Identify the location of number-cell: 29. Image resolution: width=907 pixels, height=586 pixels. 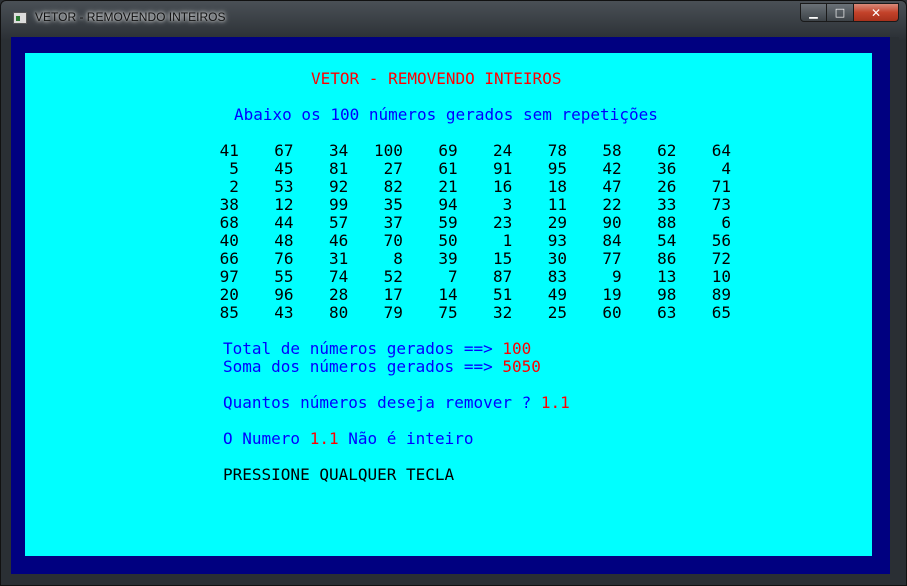
(557, 222).